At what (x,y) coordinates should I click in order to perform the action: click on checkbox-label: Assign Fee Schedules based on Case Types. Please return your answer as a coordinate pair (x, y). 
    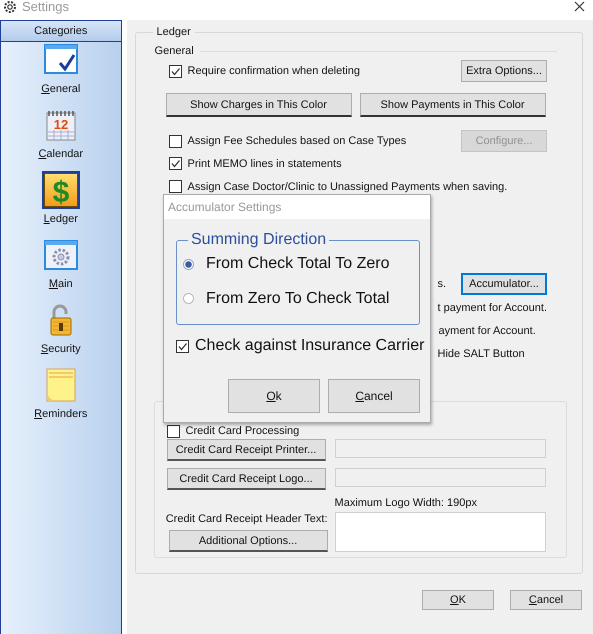
    Looking at the image, I should click on (297, 141).